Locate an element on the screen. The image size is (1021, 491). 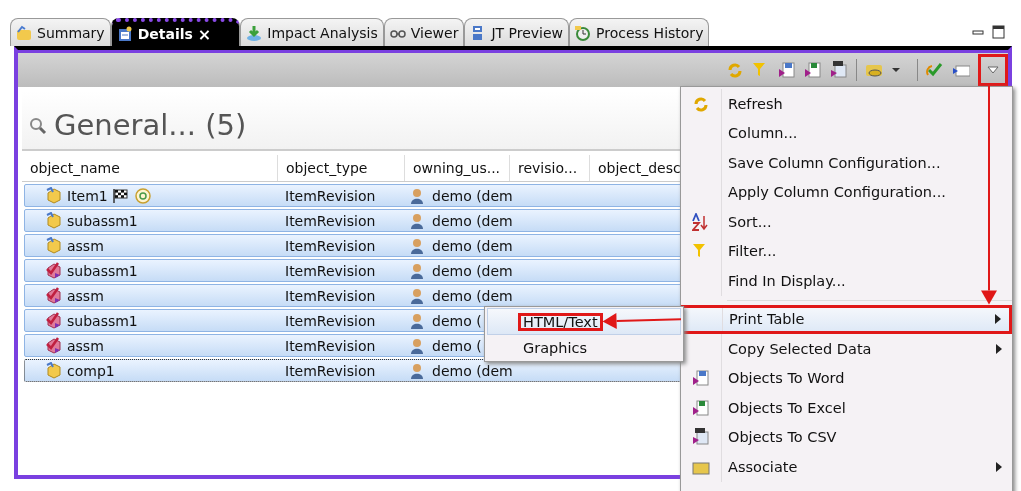
tab: Summary is located at coordinates (60, 32).